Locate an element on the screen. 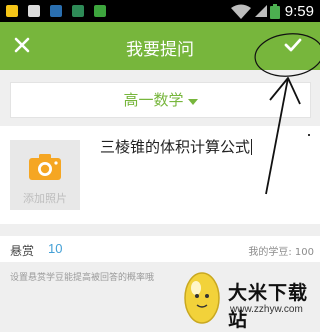 The width and height of the screenshot is (320, 332). watermark: 大米下载站 www.zzhyw.com is located at coordinates (250, 299).